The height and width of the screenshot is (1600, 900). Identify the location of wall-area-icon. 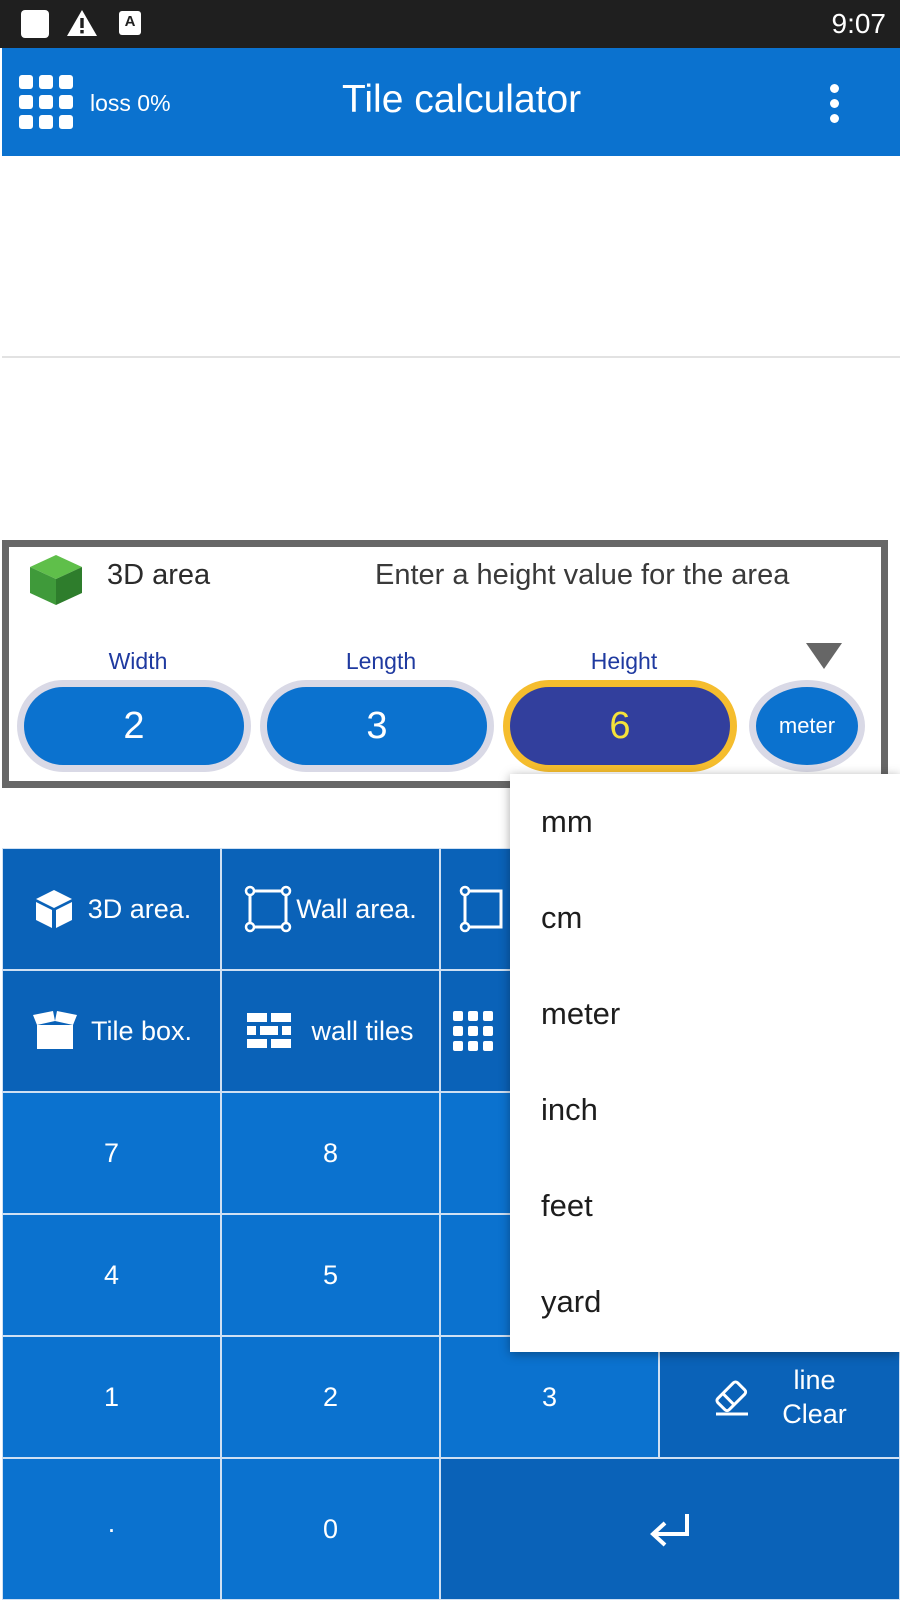
(268, 909).